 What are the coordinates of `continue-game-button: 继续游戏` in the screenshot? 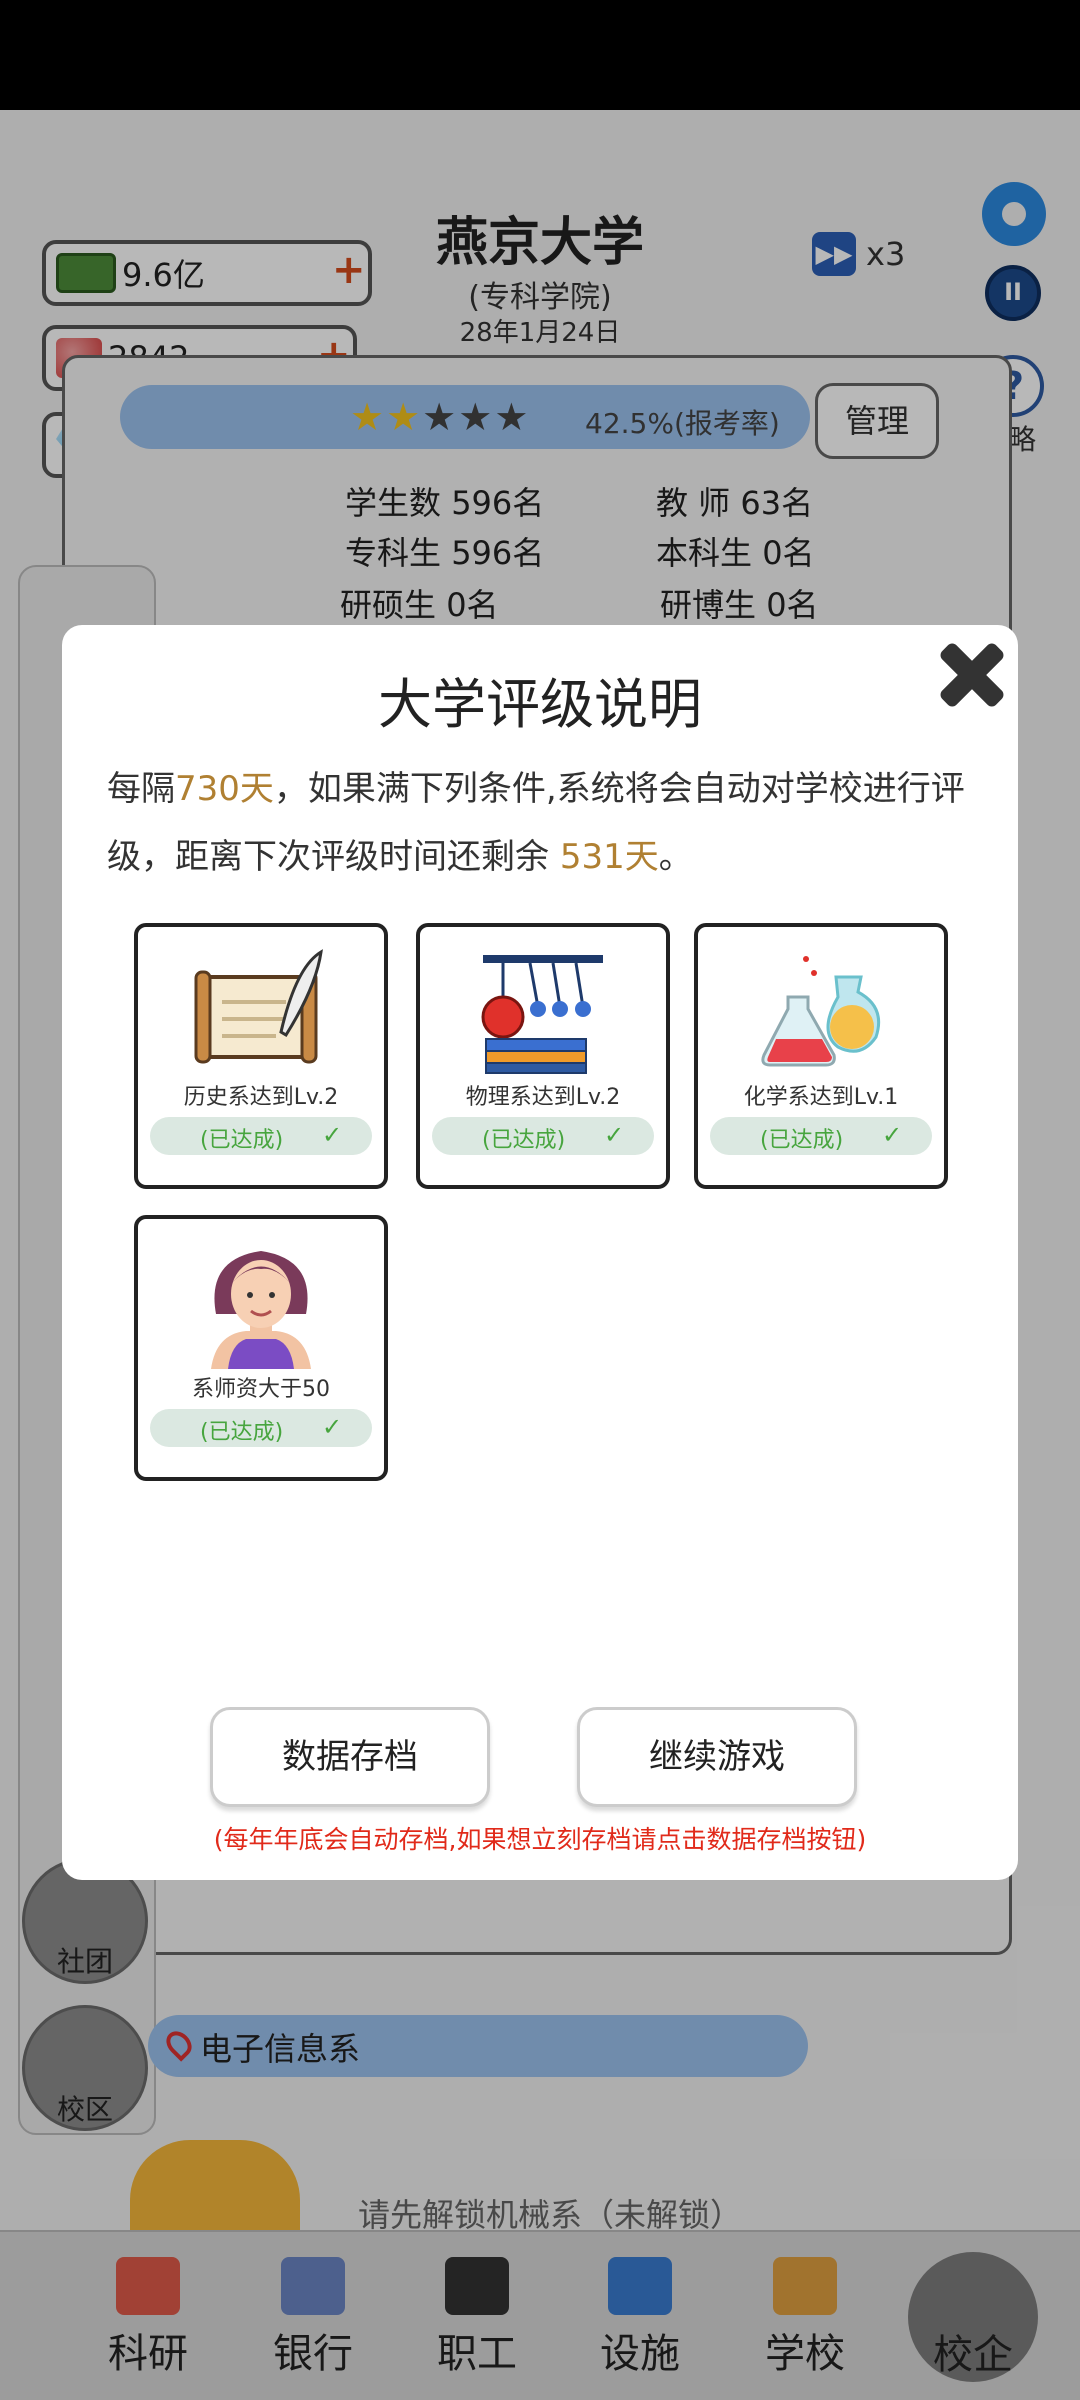 It's located at (717, 1757).